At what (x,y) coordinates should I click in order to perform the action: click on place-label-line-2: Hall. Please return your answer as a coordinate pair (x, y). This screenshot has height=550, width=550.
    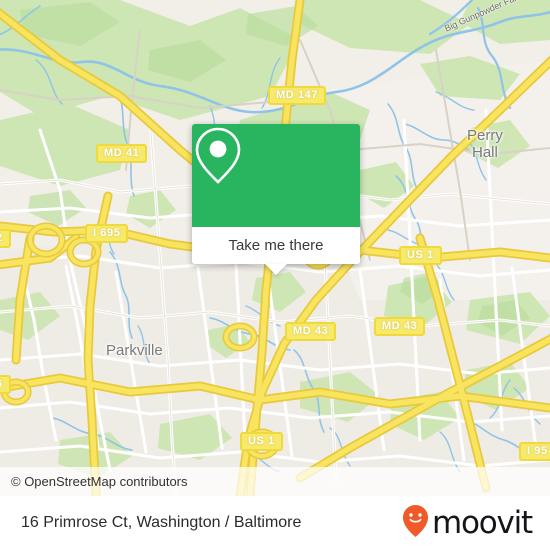
    Looking at the image, I should click on (485, 152).